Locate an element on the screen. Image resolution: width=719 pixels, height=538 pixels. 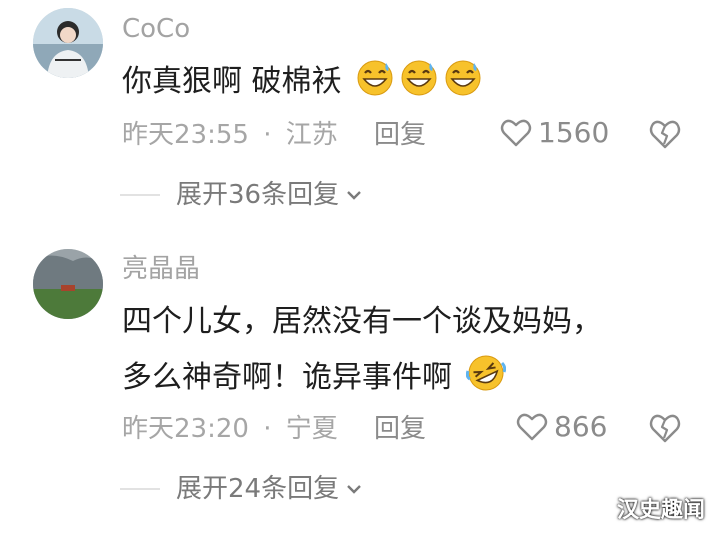
comment-time: 昨天23:55 is located at coordinates (185, 135).